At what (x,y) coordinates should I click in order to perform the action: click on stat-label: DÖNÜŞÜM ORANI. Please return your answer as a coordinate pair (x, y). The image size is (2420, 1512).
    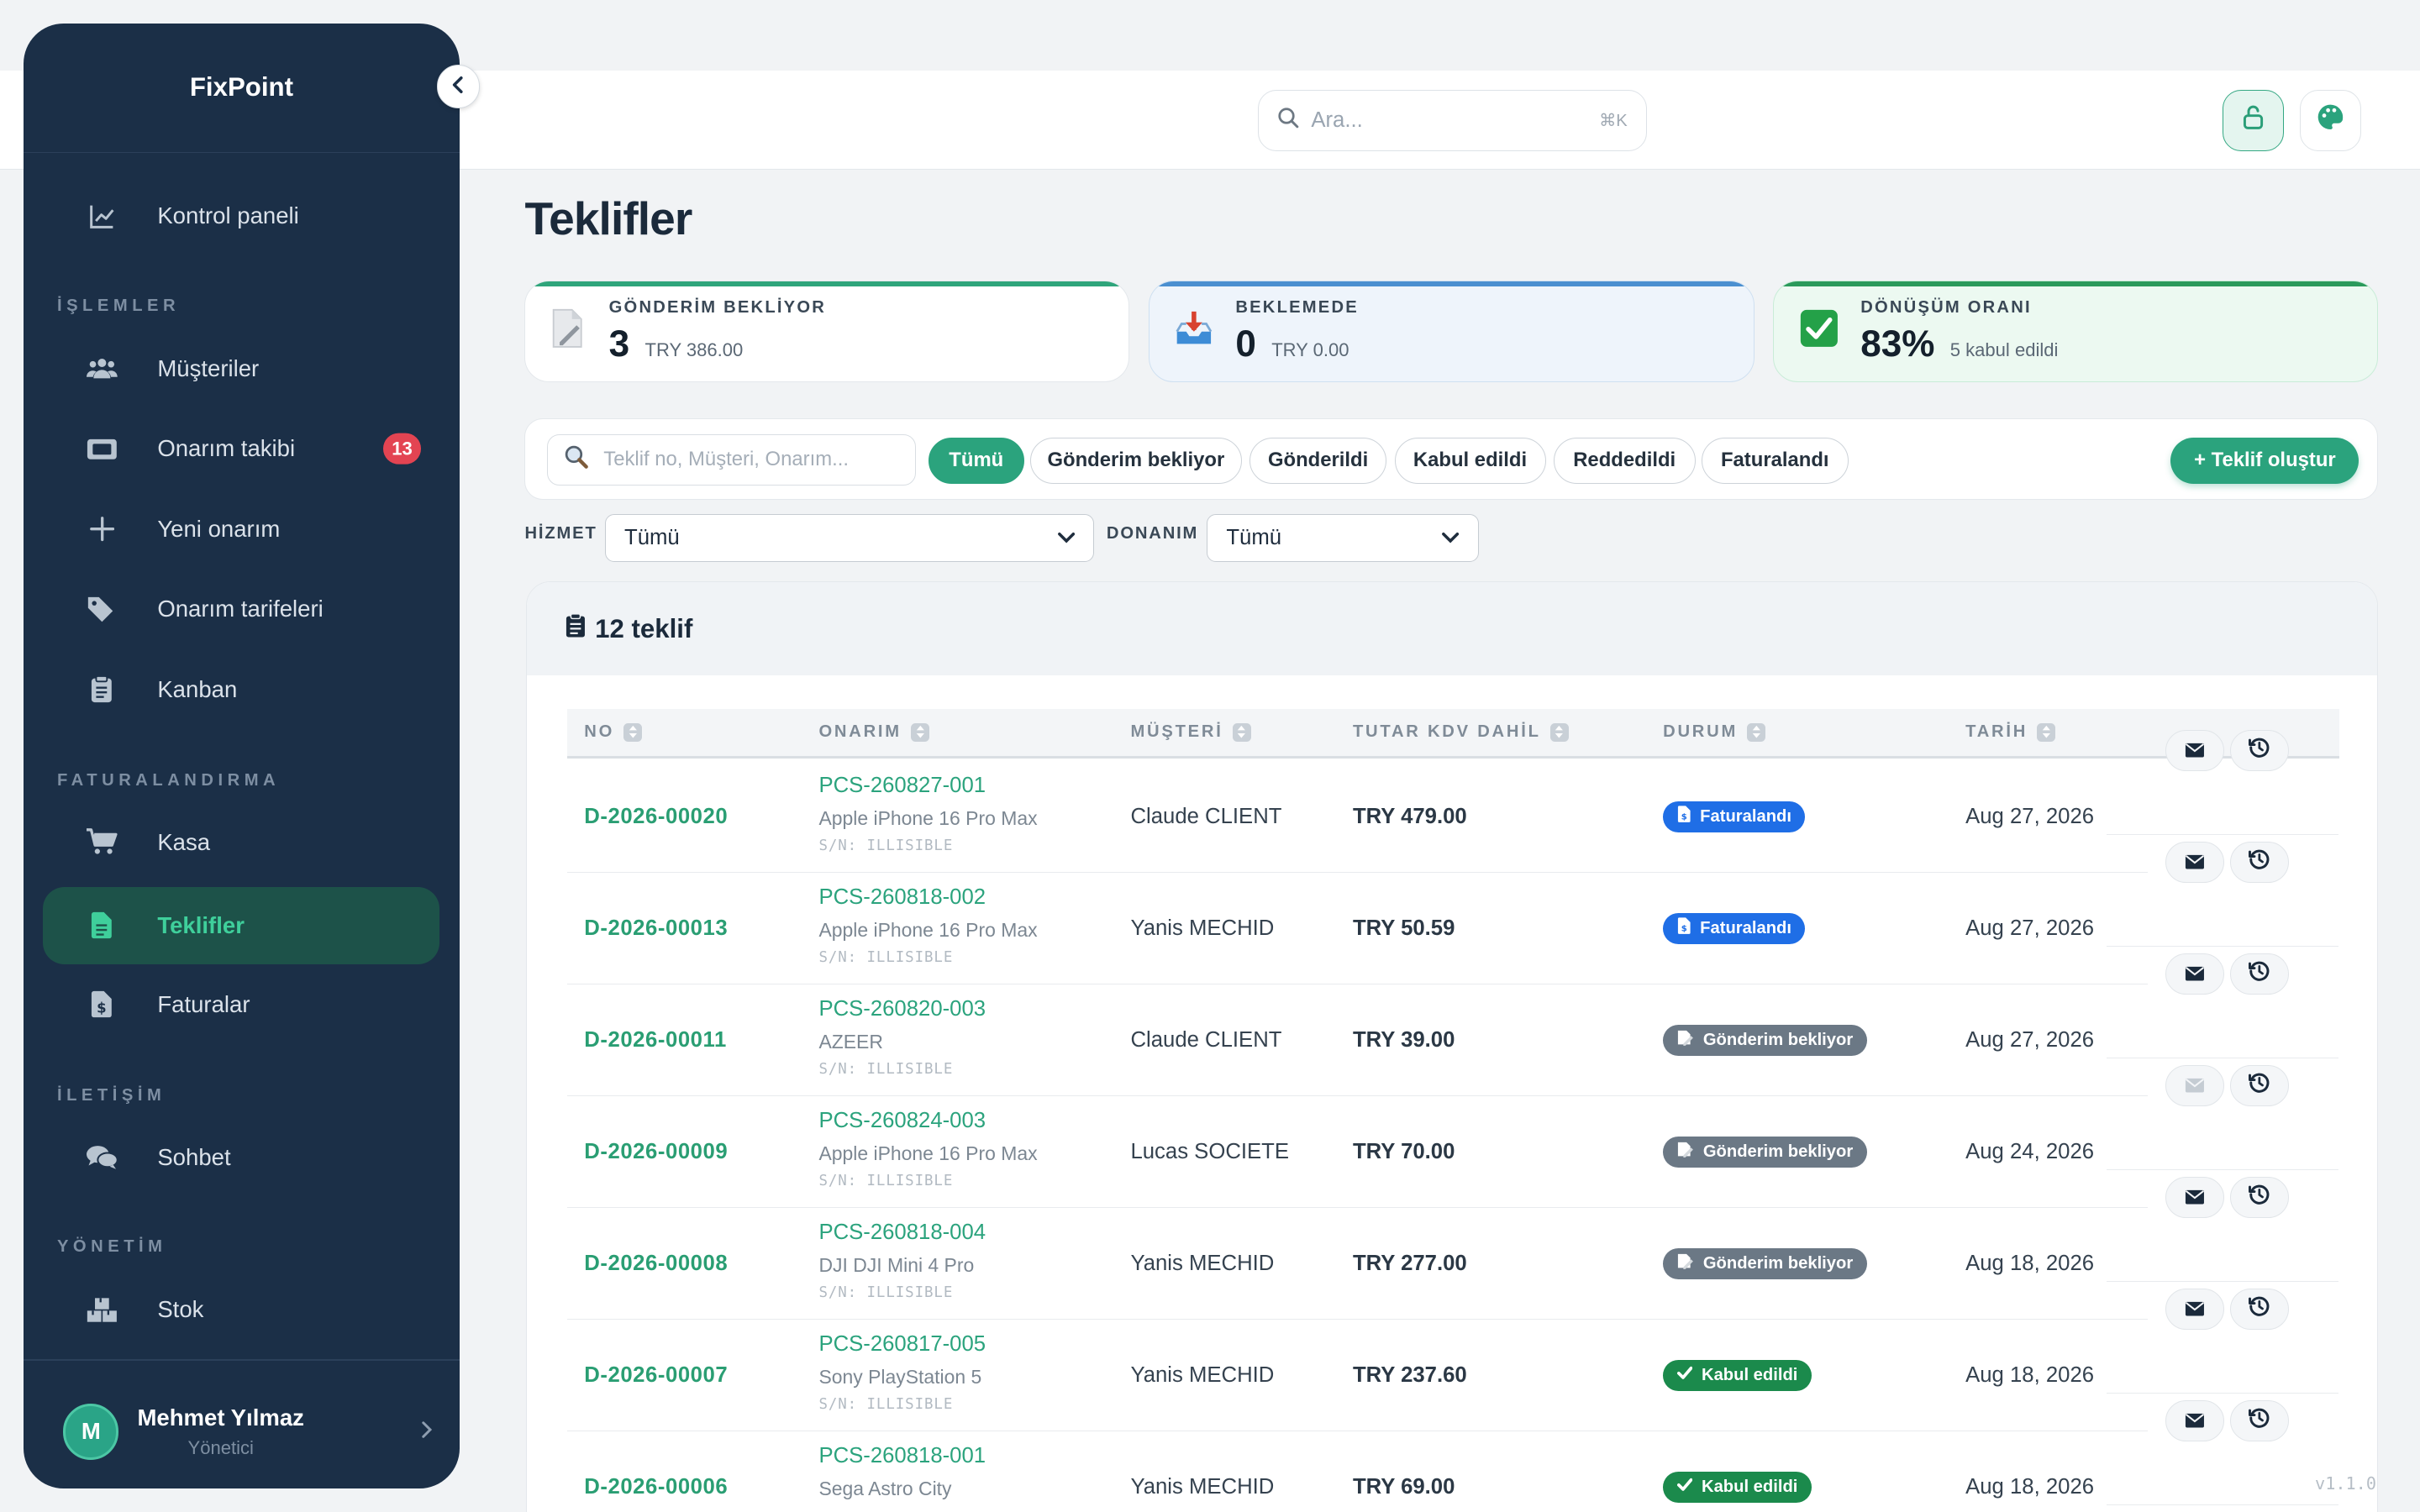
    Looking at the image, I should click on (1946, 307).